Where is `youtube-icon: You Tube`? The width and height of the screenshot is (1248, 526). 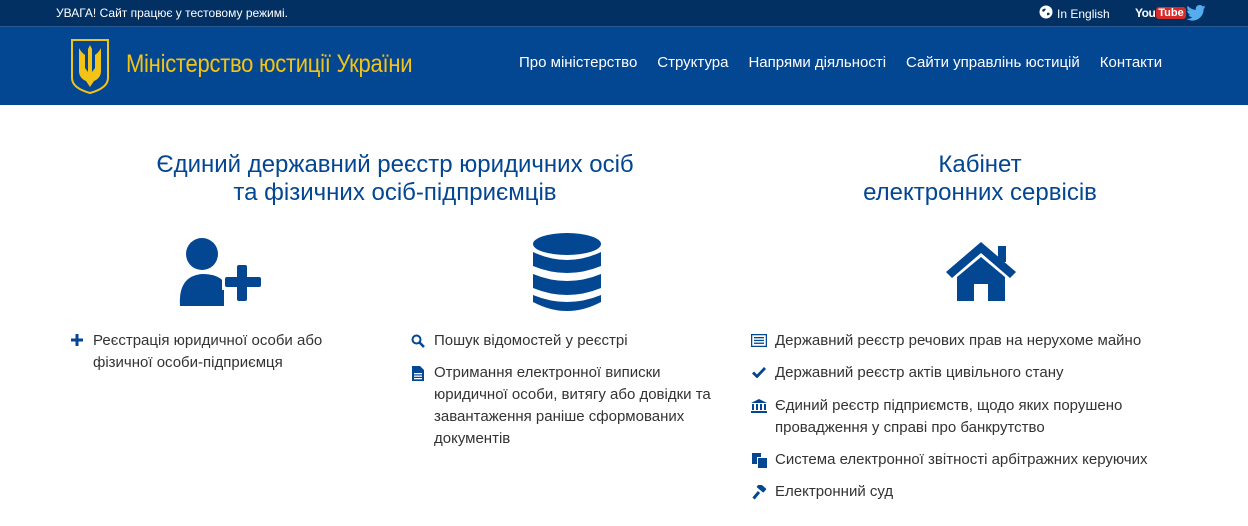 youtube-icon: You Tube is located at coordinates (1160, 13).